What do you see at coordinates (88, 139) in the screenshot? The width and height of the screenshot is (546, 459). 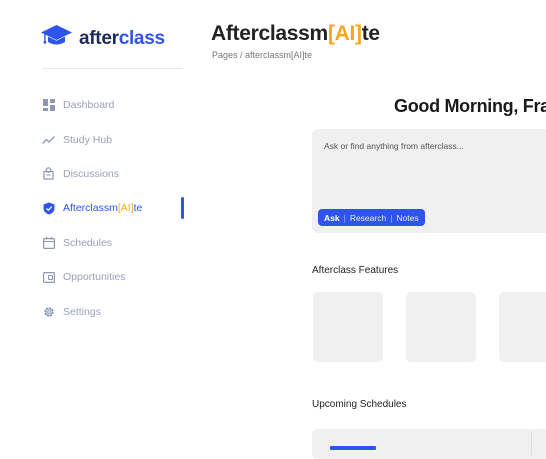 I see `sidebar-item-label: Study Hub` at bounding box center [88, 139].